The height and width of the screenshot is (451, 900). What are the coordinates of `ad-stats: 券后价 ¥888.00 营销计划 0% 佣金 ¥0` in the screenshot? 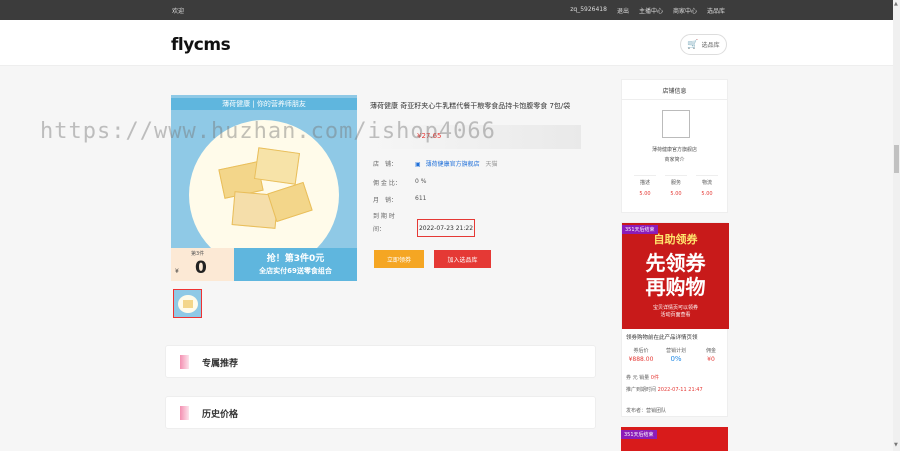 It's located at (676, 355).